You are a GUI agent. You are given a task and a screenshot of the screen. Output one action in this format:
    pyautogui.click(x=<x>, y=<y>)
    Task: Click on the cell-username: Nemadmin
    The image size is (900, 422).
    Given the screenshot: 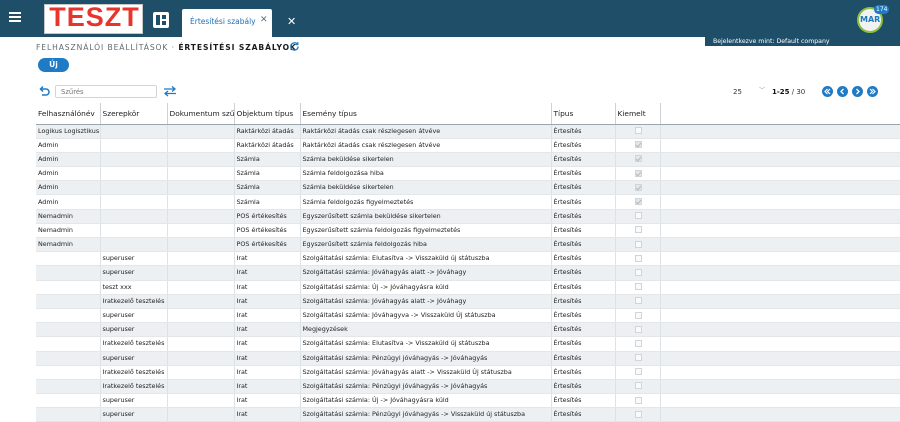 What is the action you would take?
    pyautogui.click(x=68, y=231)
    